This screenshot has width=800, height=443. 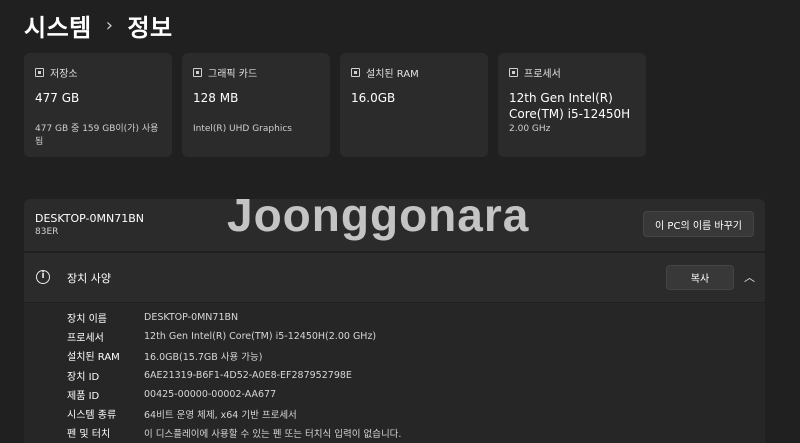 I want to click on spec-label: 프로세서, so click(x=85, y=339).